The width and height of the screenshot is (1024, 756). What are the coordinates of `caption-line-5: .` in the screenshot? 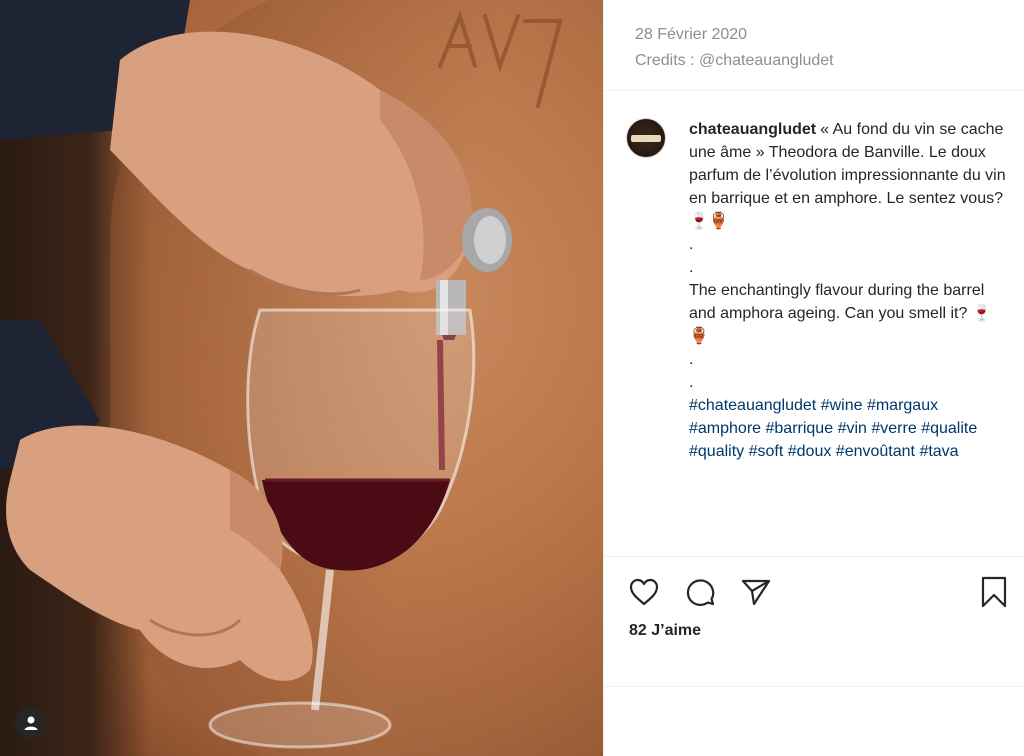 It's located at (691, 359).